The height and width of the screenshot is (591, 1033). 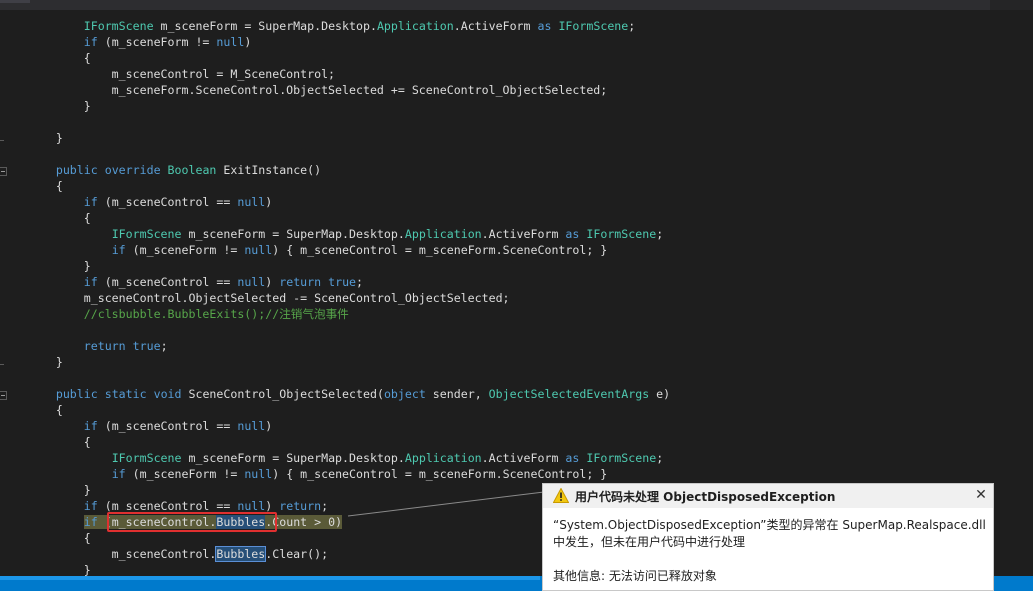 What do you see at coordinates (705, 497) in the screenshot?
I see `exception-title: 用户代码未处理 ObjectDisposedException` at bounding box center [705, 497].